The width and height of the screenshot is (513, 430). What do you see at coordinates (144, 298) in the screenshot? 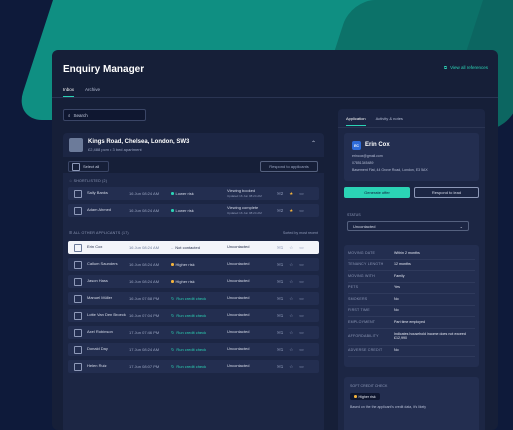
I see `date-cell: 16 Jun 07:58 PM` at bounding box center [144, 298].